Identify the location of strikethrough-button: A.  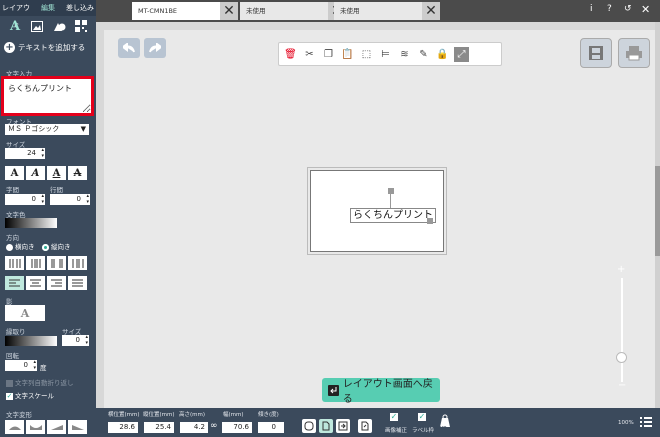
(77, 173).